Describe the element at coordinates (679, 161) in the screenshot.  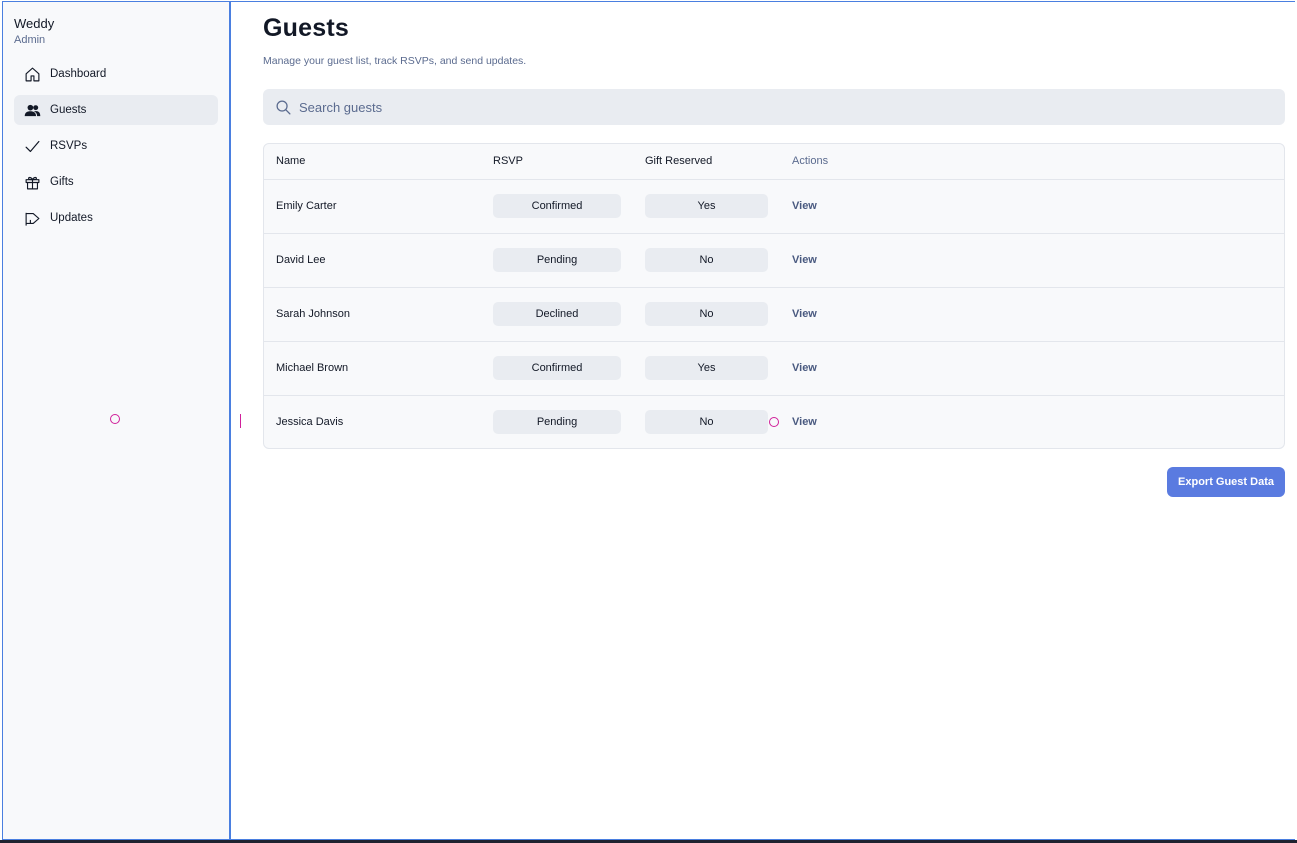
I see `column-header-gift: Gift Reserved` at that location.